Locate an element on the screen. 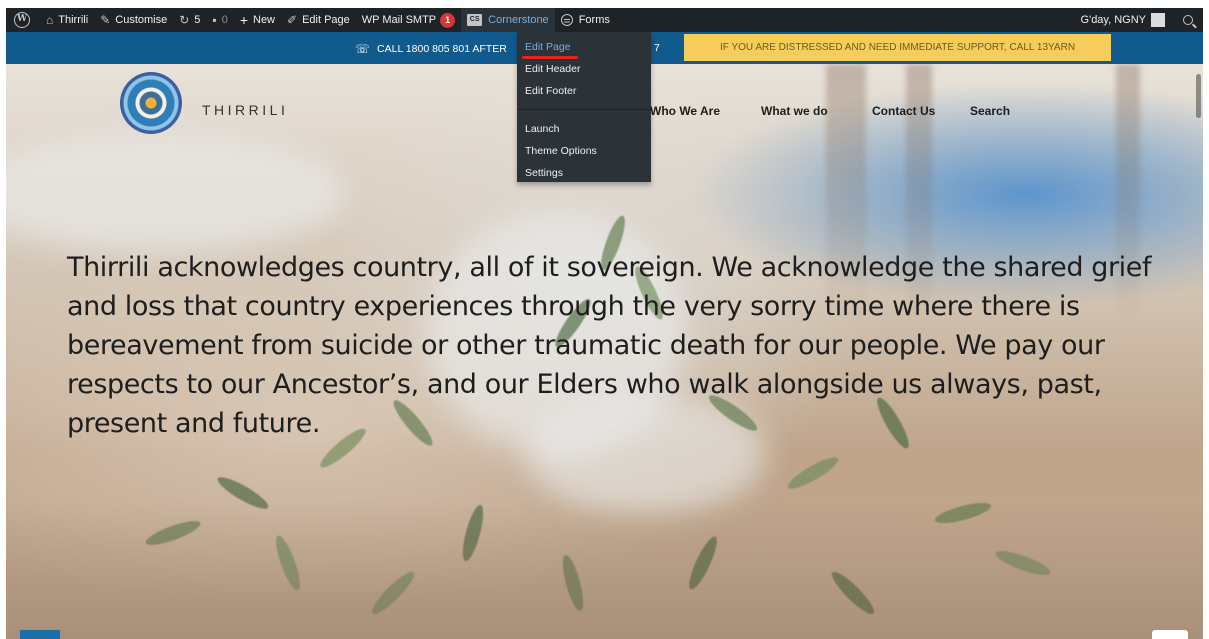 The image size is (1209, 639). menu-item-edit-page: Edit Page is located at coordinates (584, 47).